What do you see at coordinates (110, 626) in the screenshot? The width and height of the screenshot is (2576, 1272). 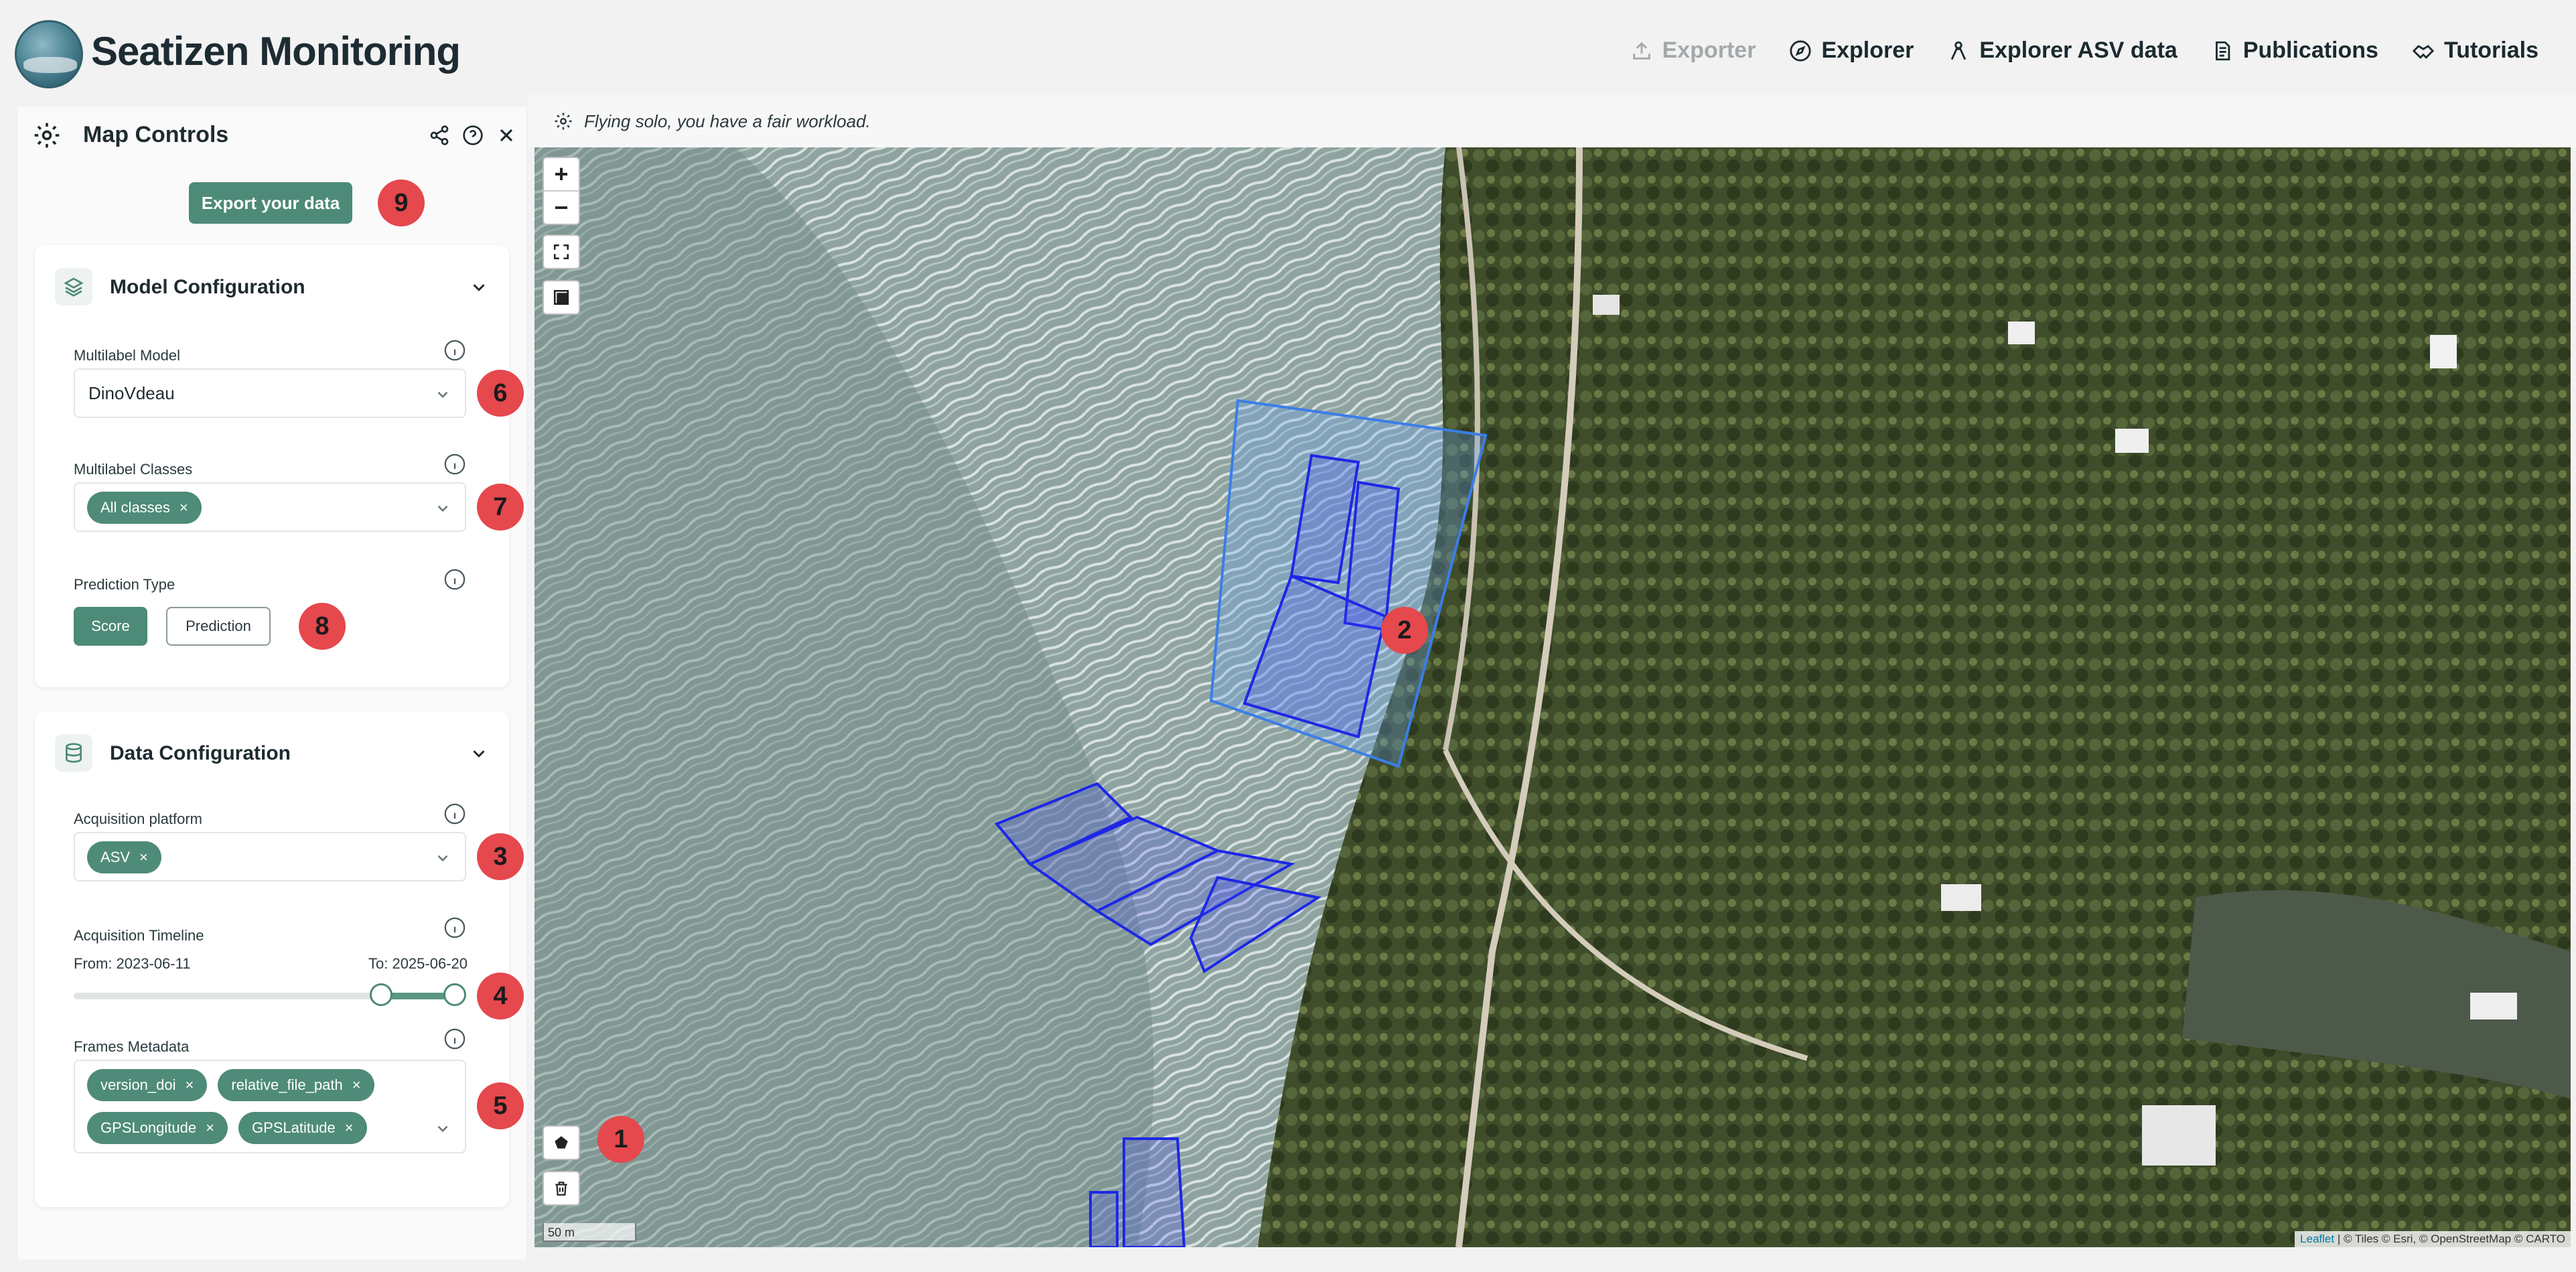 I see `score-button: Score` at bounding box center [110, 626].